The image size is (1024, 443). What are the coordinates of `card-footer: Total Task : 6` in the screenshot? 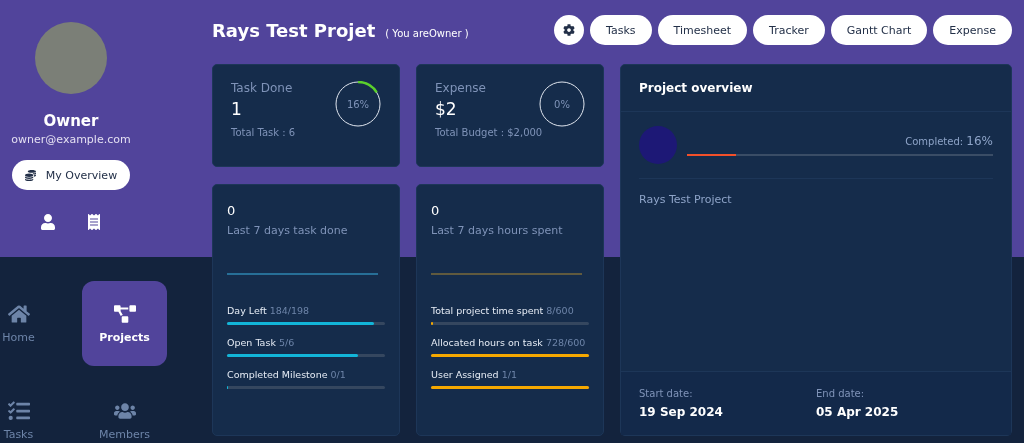 It's located at (263, 132).